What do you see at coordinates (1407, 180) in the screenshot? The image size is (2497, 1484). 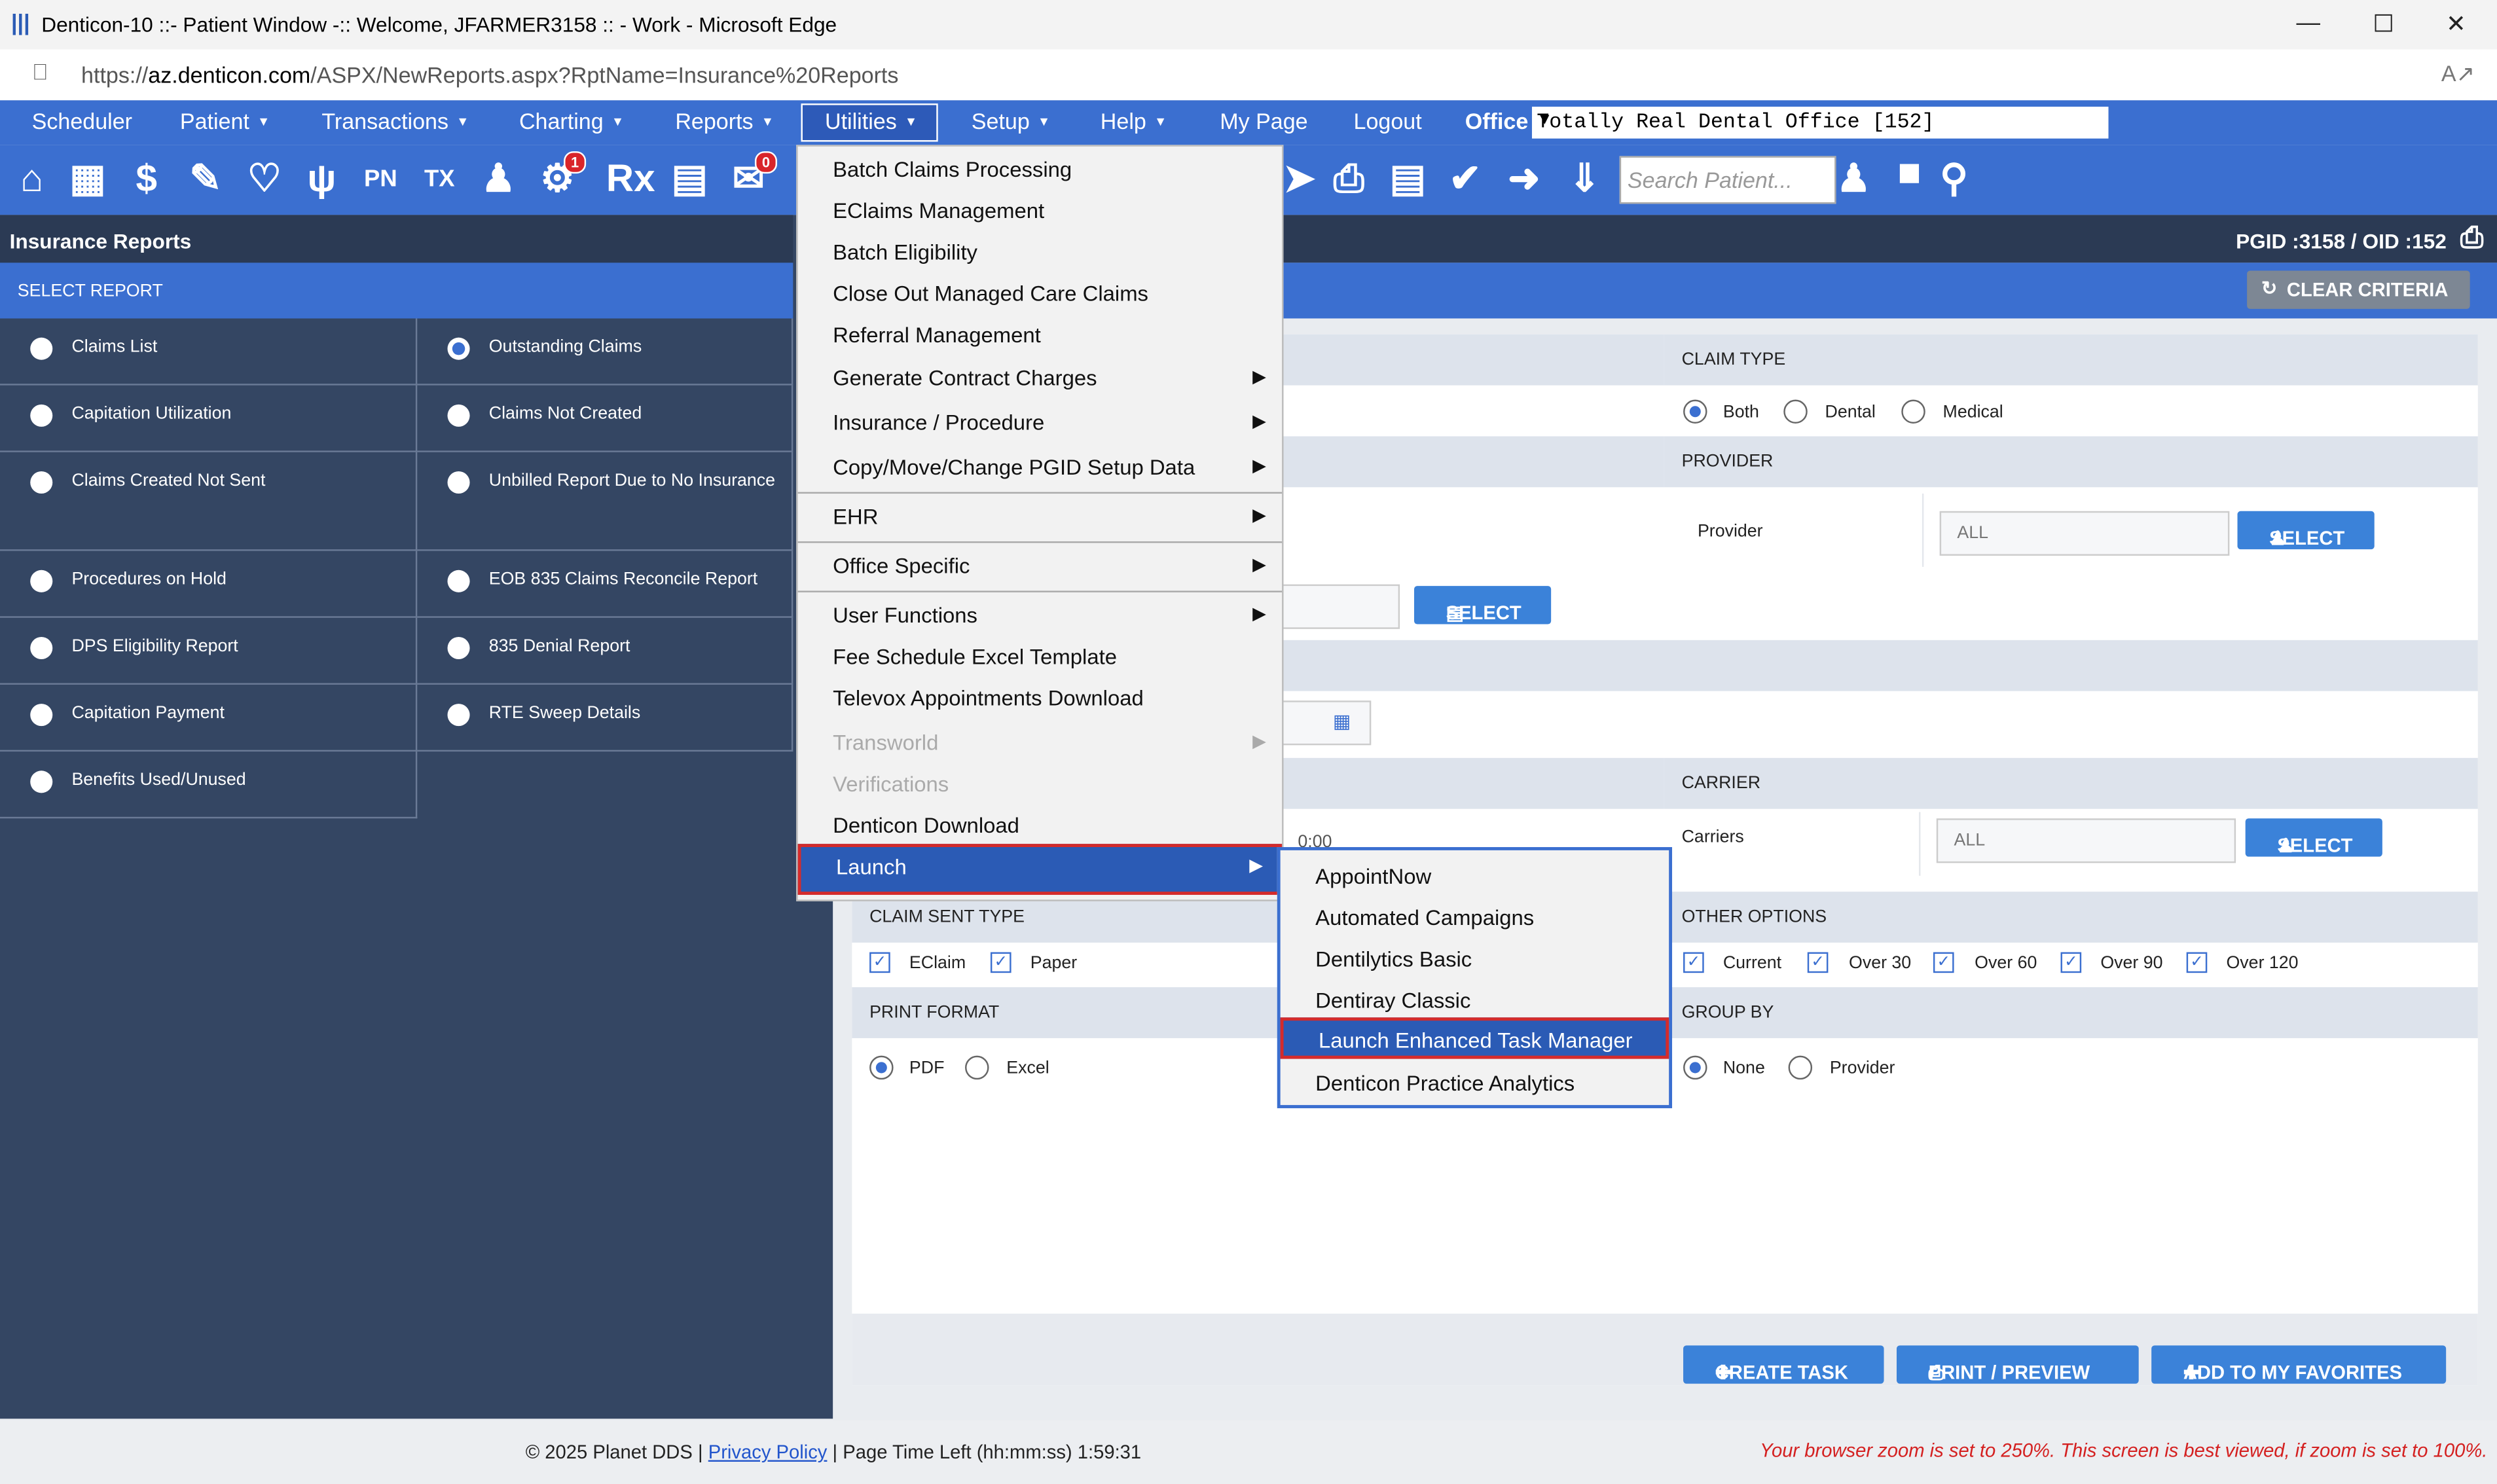 I see `scanner-icon: ▤` at bounding box center [1407, 180].